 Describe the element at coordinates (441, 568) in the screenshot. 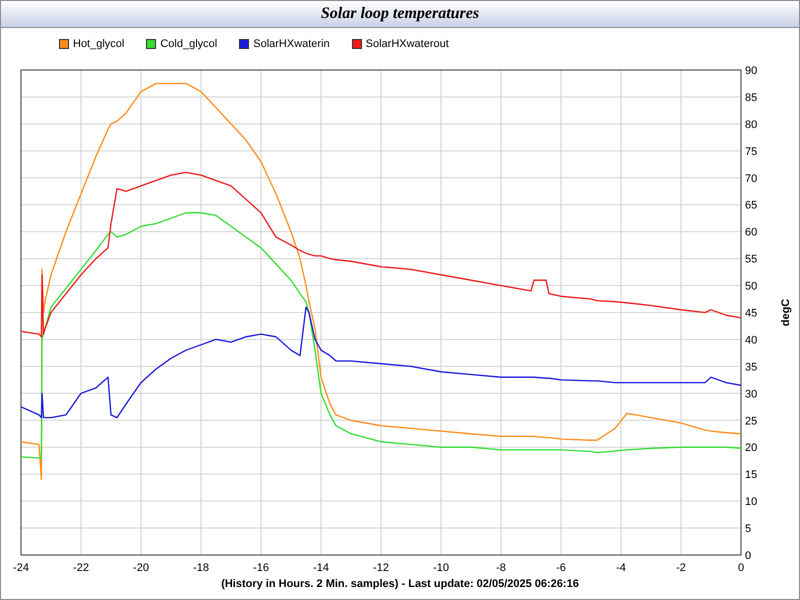

I see `axis-tick-label: -10` at that location.